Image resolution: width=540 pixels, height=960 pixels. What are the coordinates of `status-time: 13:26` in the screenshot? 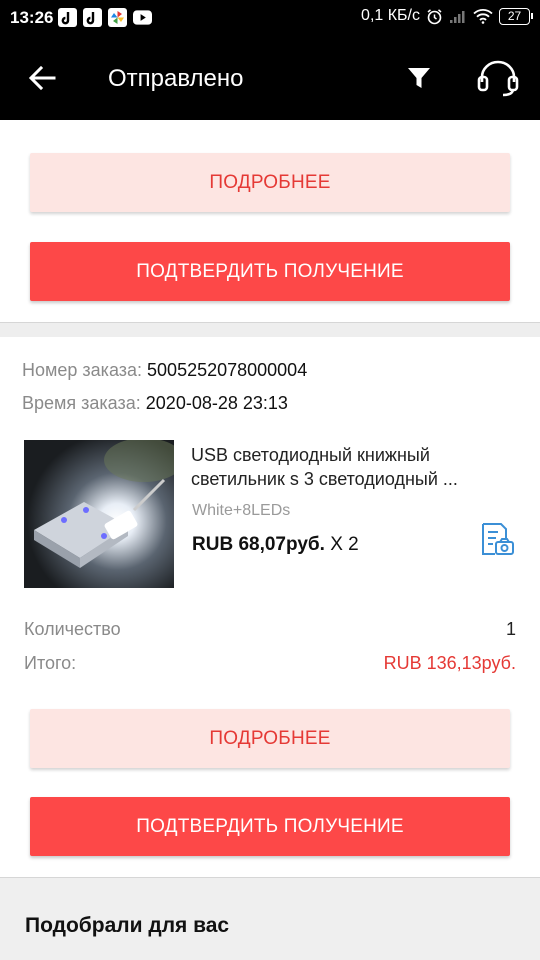 It's located at (32, 17).